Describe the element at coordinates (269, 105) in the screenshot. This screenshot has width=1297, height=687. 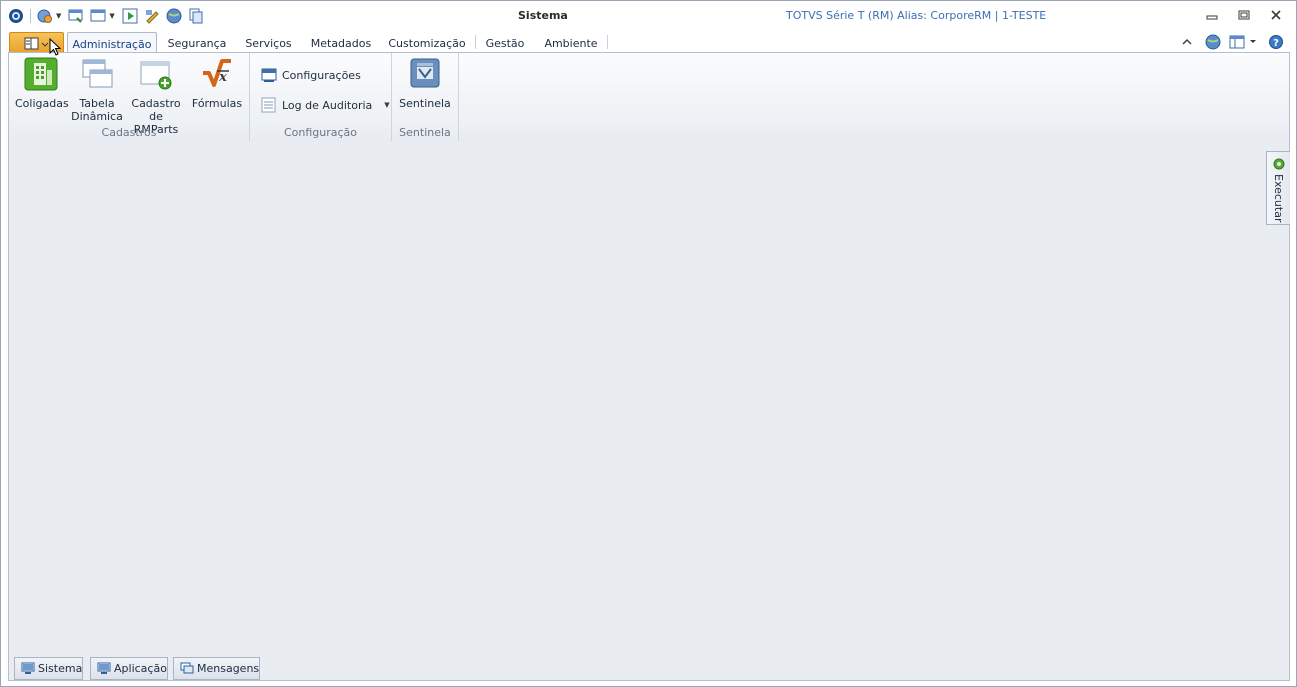
I see `log-list-icon` at that location.